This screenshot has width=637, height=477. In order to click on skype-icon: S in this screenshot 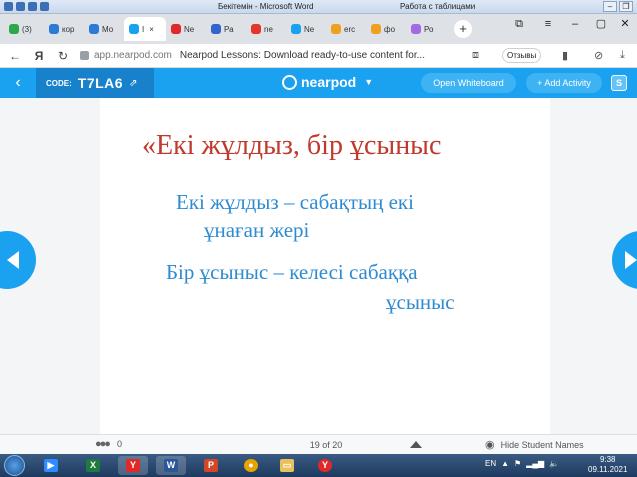, I will do `click(619, 83)`.